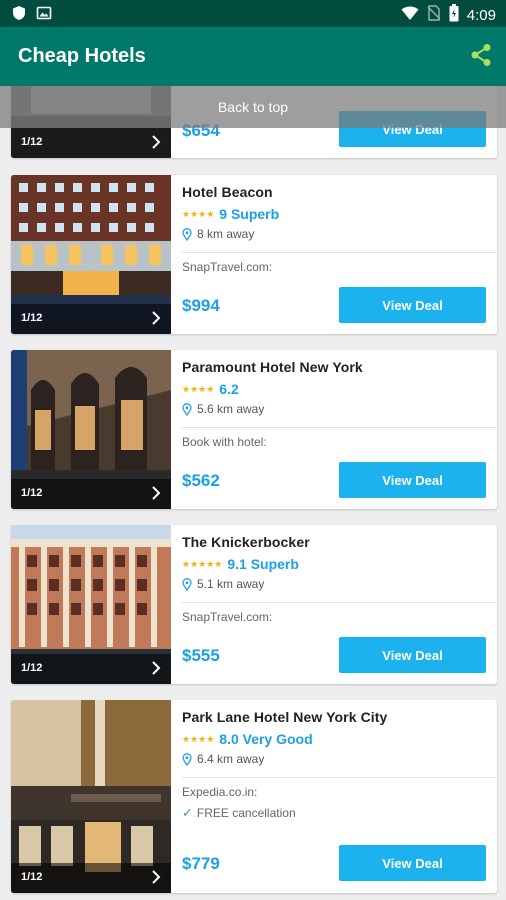  Describe the element at coordinates (201, 480) in the screenshot. I see `hotel-price: $562` at that location.